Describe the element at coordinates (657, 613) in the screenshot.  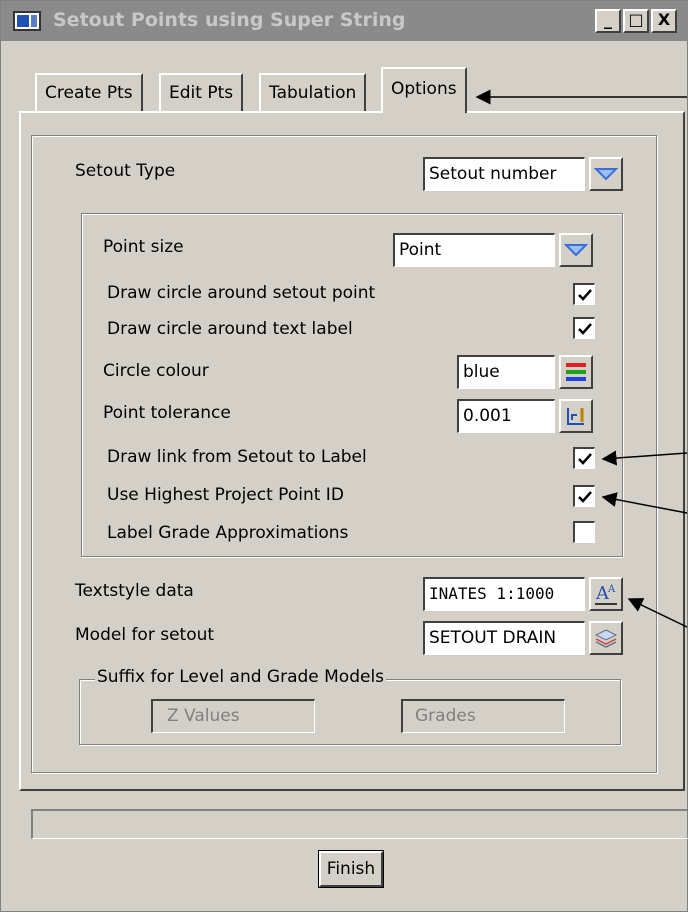
I see `arrow-textstyle` at that location.